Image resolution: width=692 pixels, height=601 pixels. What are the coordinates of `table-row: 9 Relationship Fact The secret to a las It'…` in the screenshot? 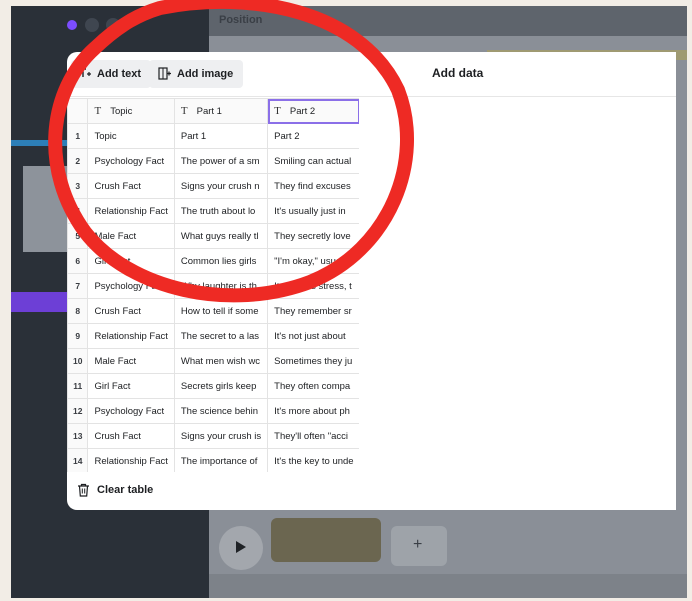 It's located at (213, 336).